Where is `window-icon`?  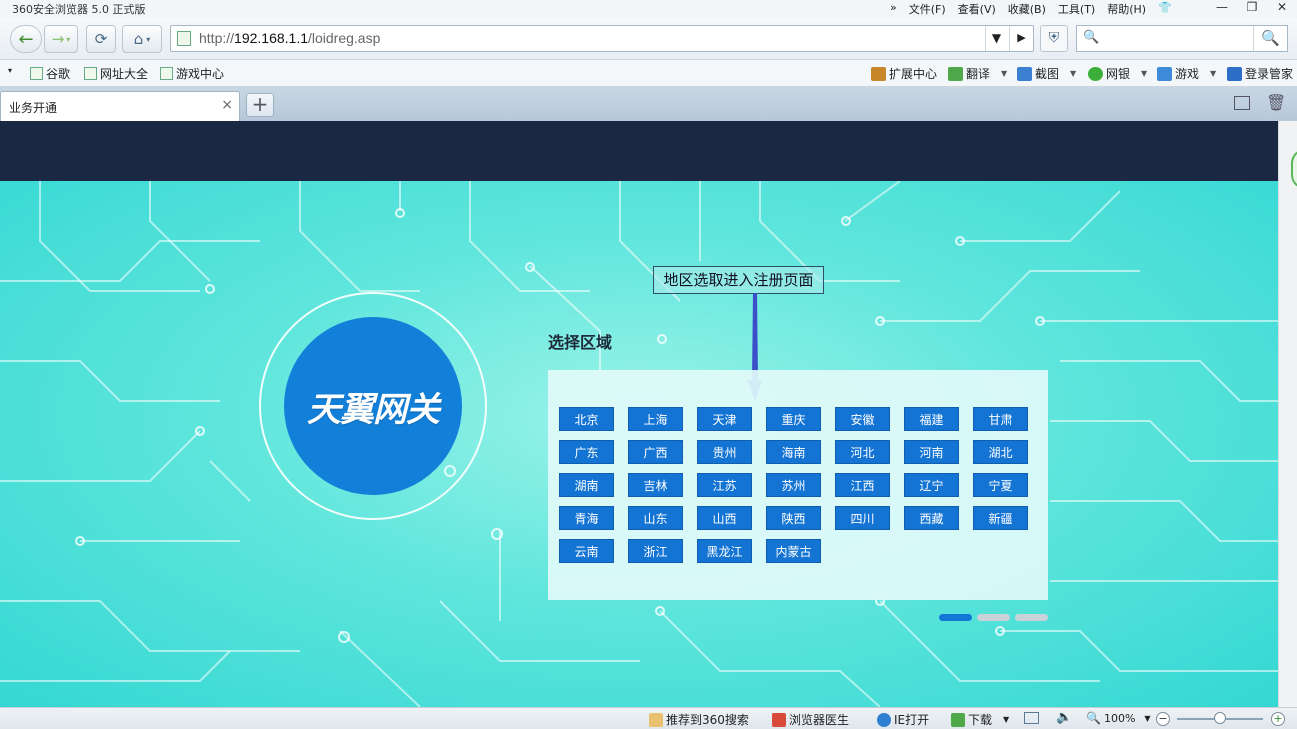
window-icon is located at coordinates (1031, 718).